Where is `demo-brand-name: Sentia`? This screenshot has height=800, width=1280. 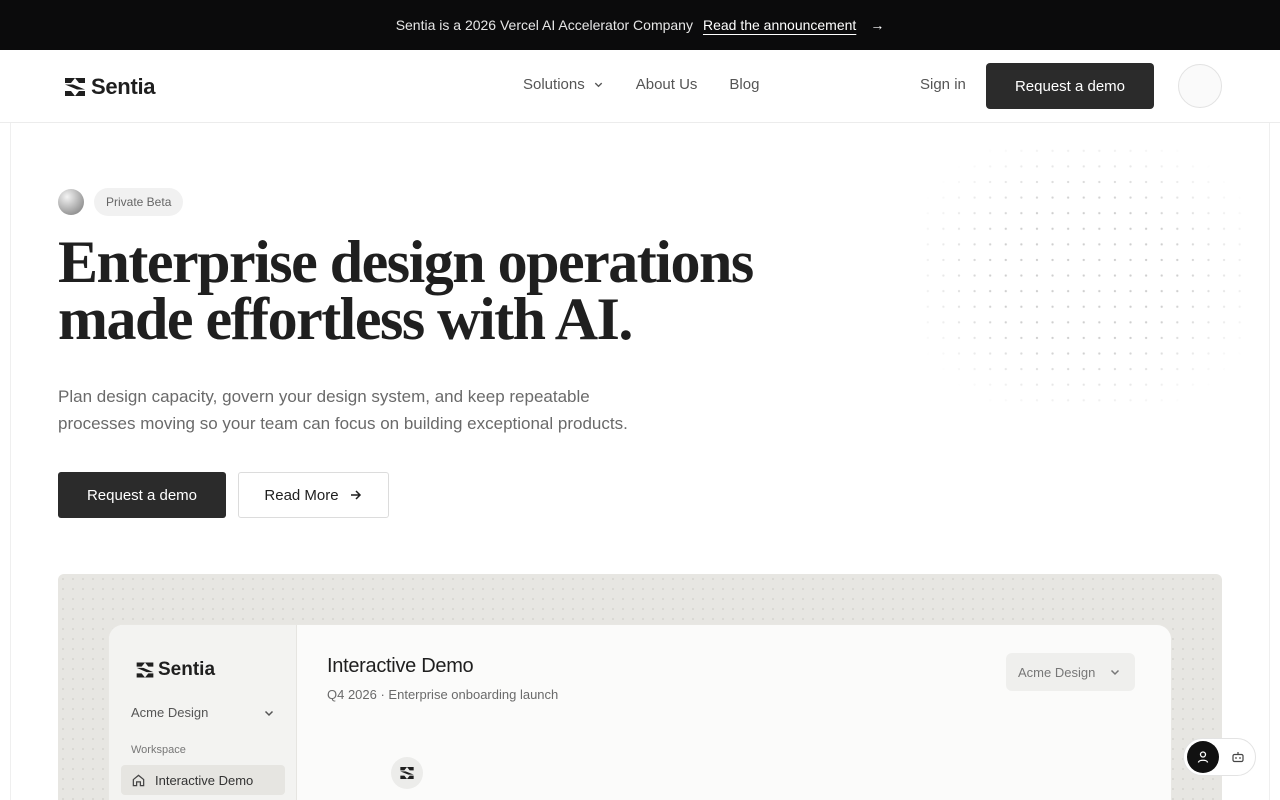
demo-brand-name: Sentia is located at coordinates (187, 669).